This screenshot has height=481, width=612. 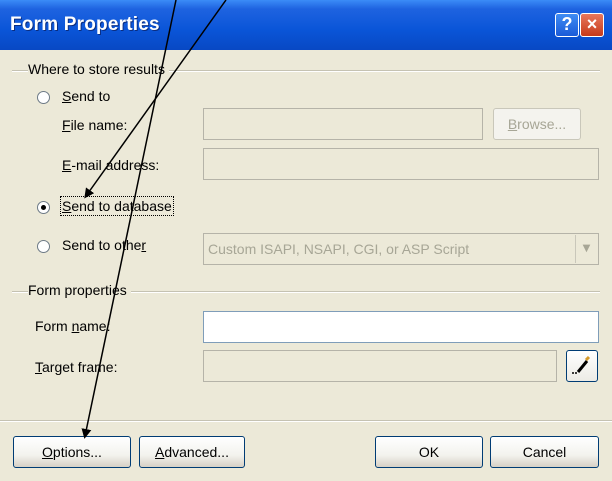 I want to click on annotation-arrow-to-options, so click(x=129, y=219).